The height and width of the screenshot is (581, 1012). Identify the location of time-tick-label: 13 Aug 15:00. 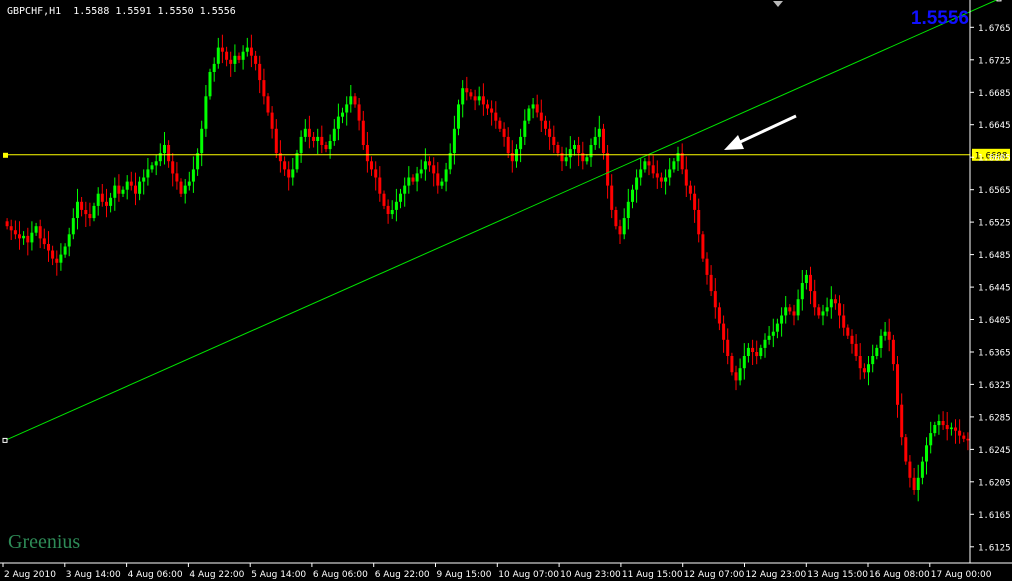
(837, 575).